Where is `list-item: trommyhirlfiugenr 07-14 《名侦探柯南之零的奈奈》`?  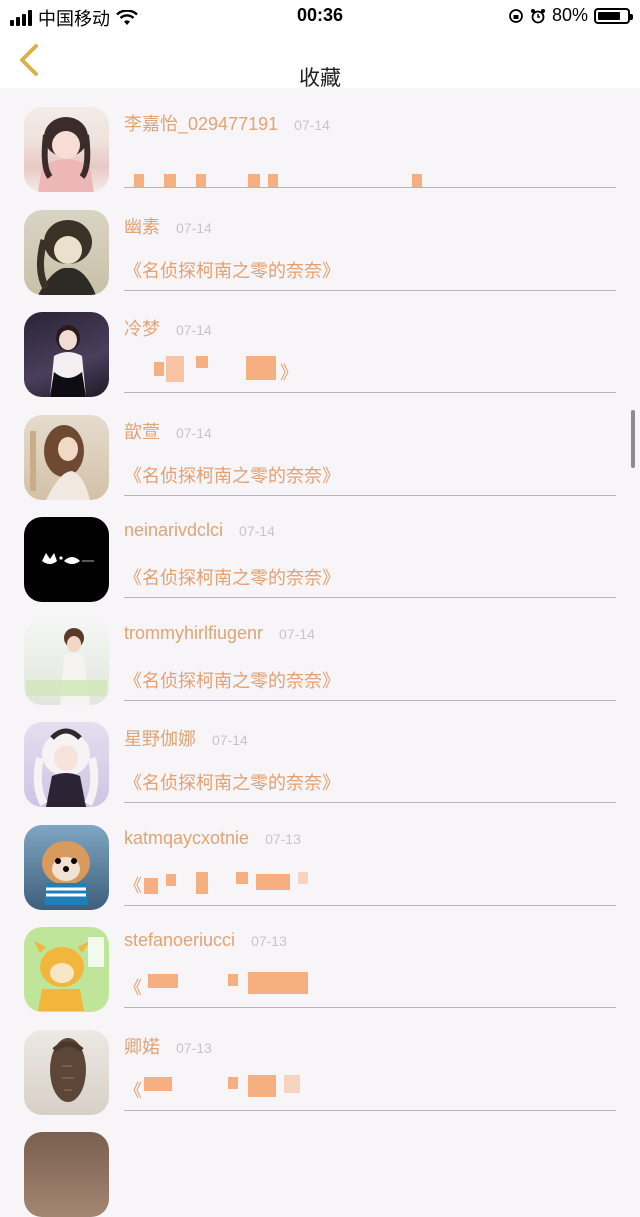
list-item: trommyhirlfiugenr 07-14 《名侦探柯南之零的奈奈》 is located at coordinates (320, 653).